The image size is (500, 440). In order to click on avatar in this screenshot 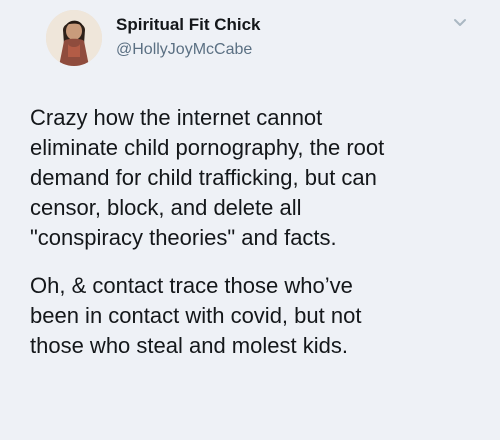, I will do `click(74, 38)`.